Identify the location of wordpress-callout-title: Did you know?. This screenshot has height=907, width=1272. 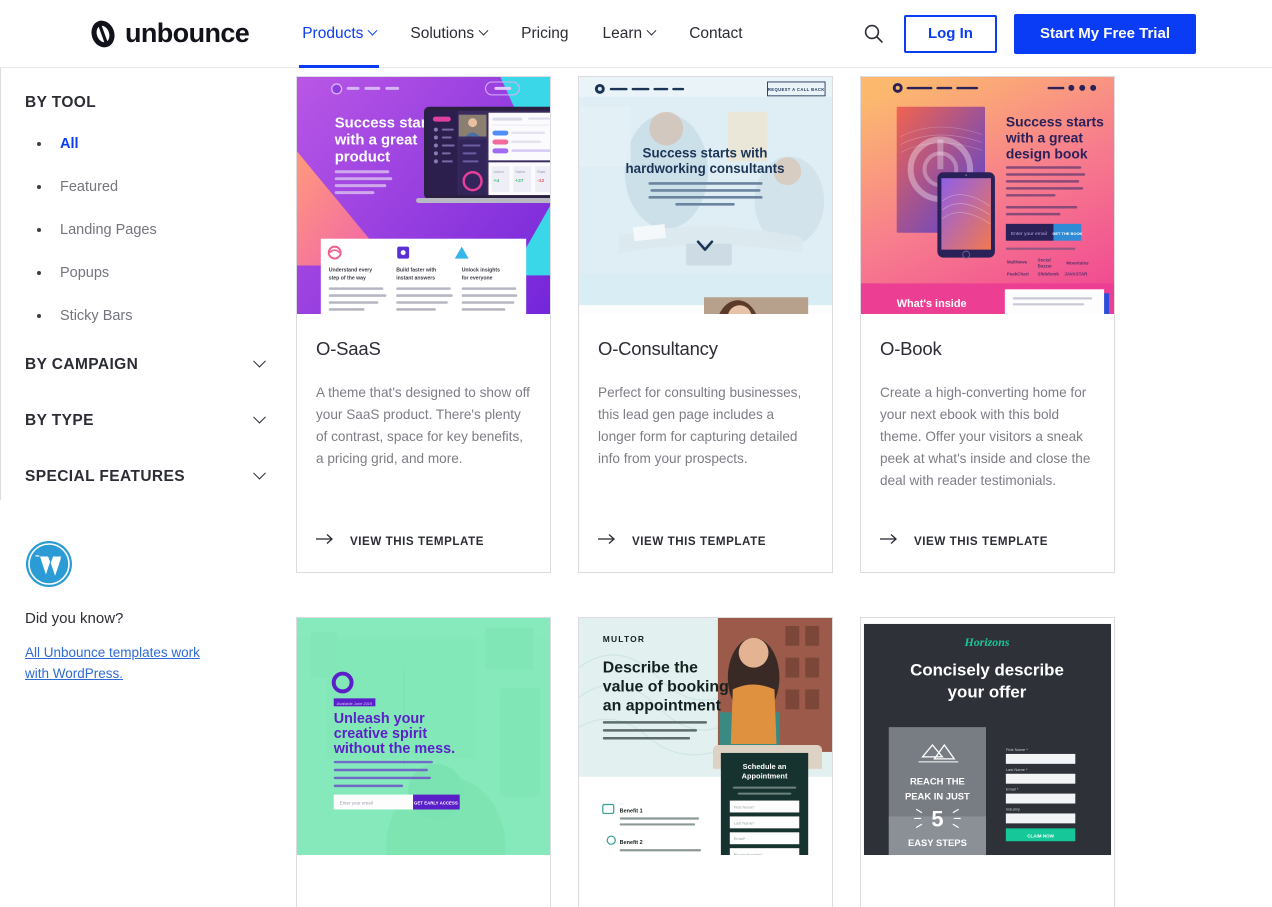
(74, 618).